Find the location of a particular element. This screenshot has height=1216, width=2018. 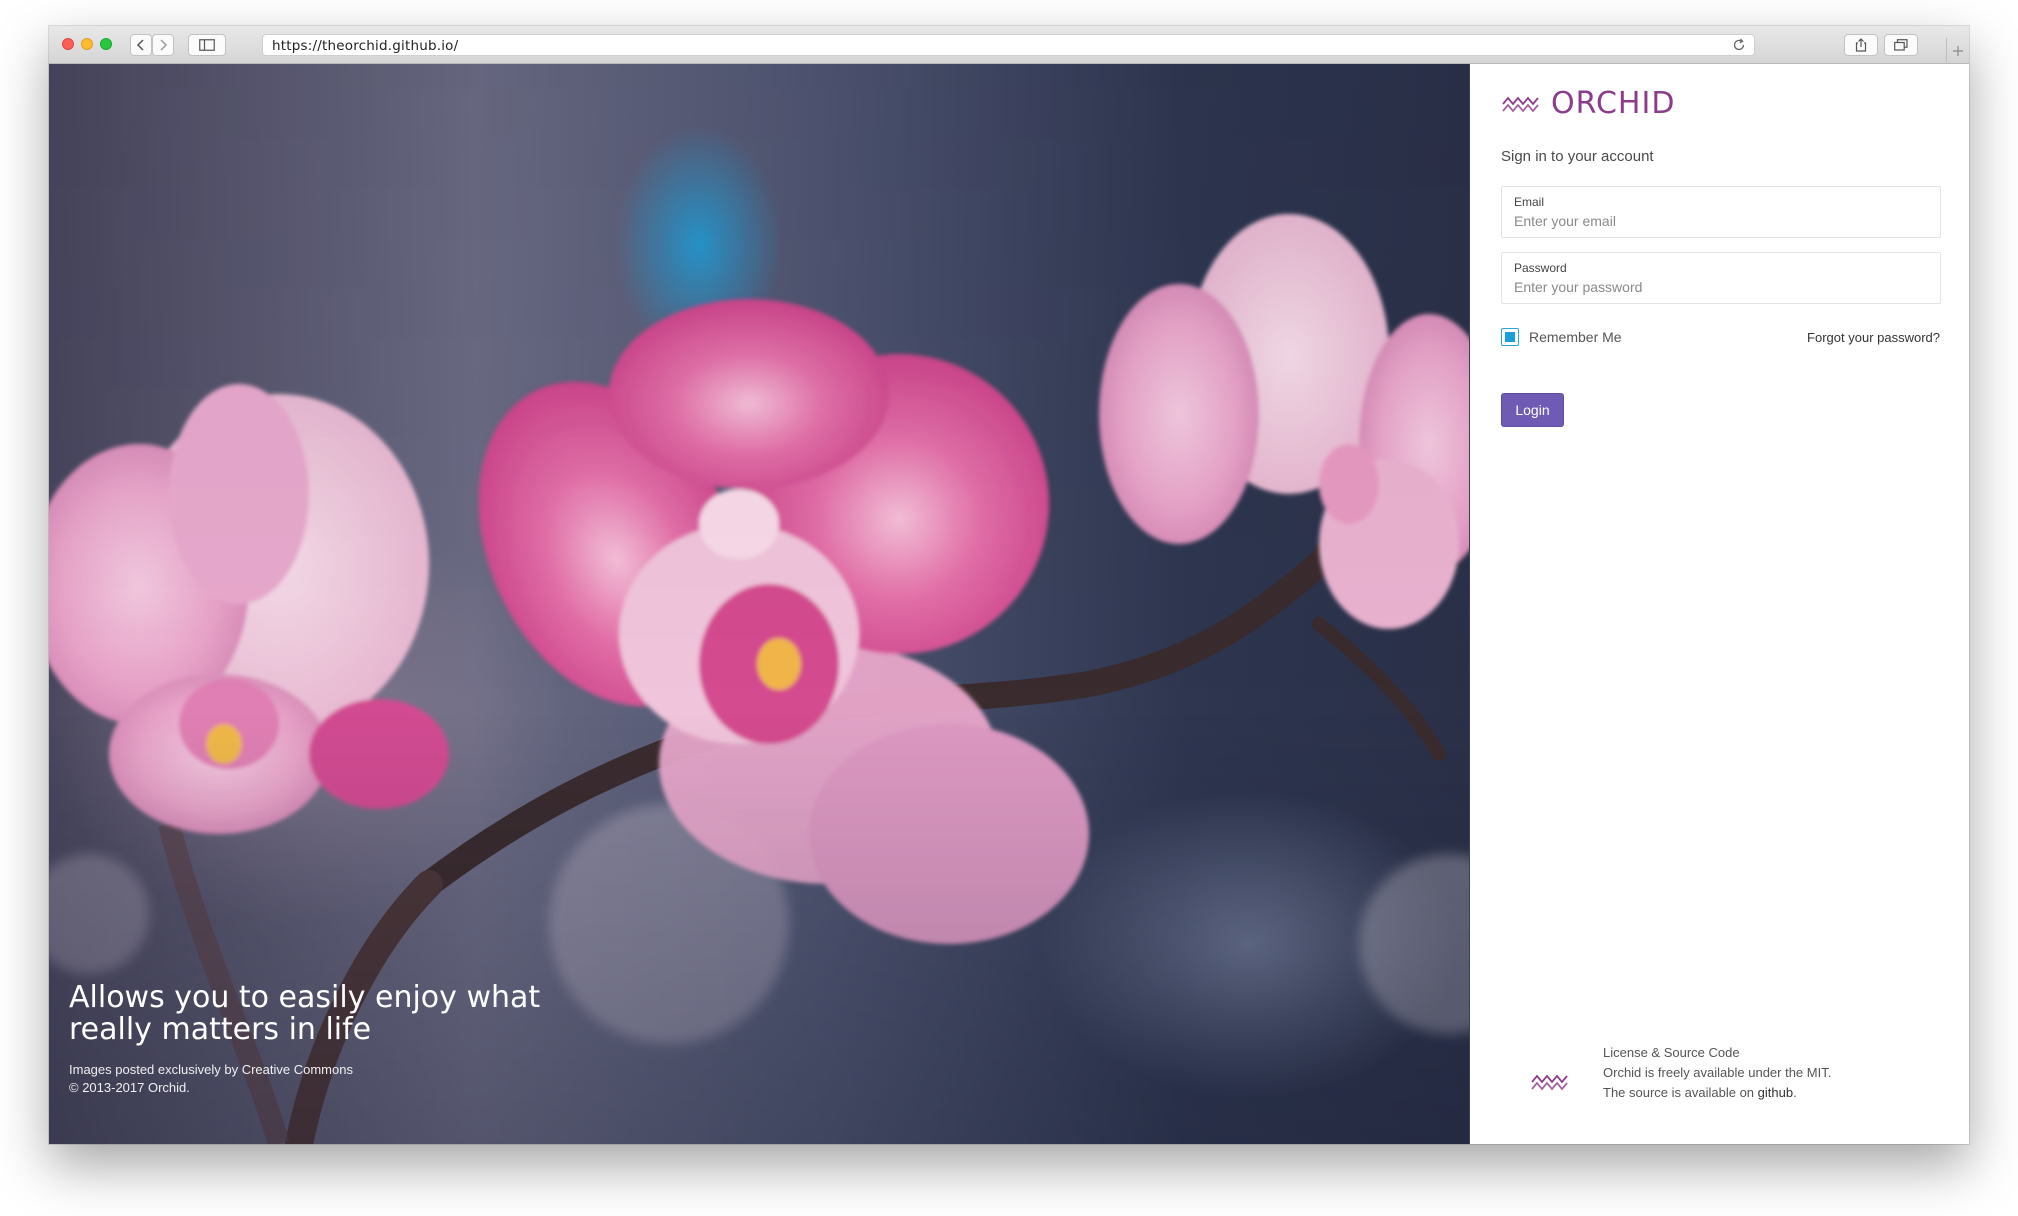

sidebar-toggle-button is located at coordinates (207, 45).